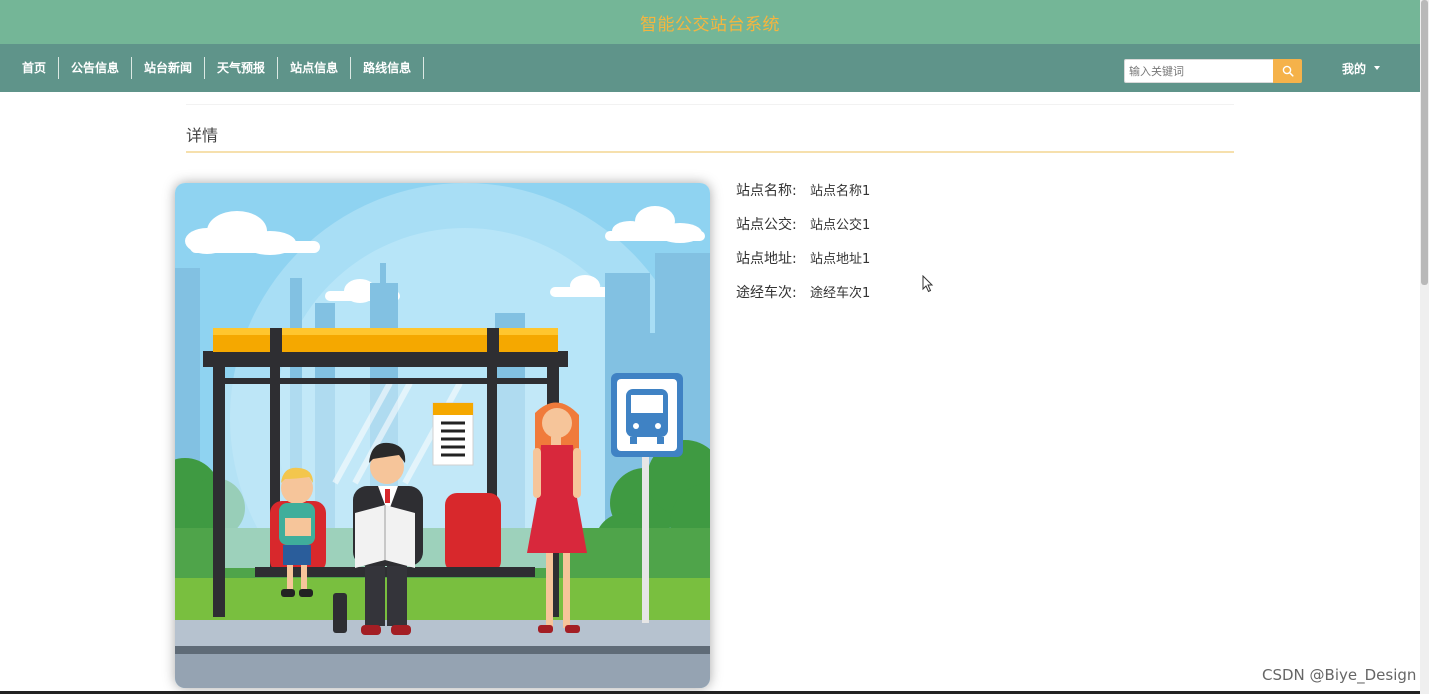 Image resolution: width=1429 pixels, height=694 pixels. I want to click on search-button, so click(1287, 71).